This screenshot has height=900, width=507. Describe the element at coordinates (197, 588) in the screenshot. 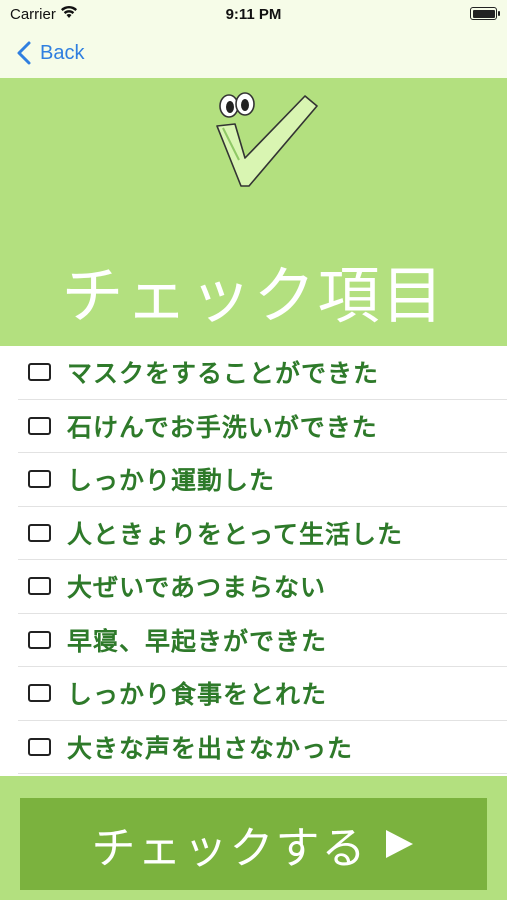

I see `checklist-item-label: 大ぜいであつまらない` at that location.